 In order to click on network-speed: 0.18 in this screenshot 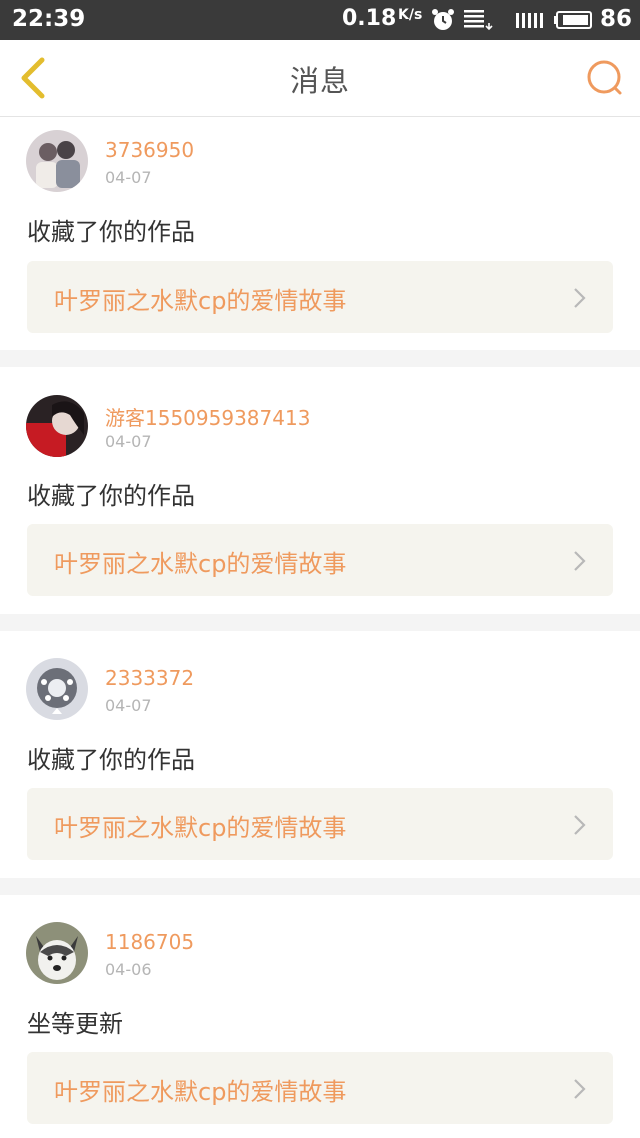, I will do `click(369, 18)`.